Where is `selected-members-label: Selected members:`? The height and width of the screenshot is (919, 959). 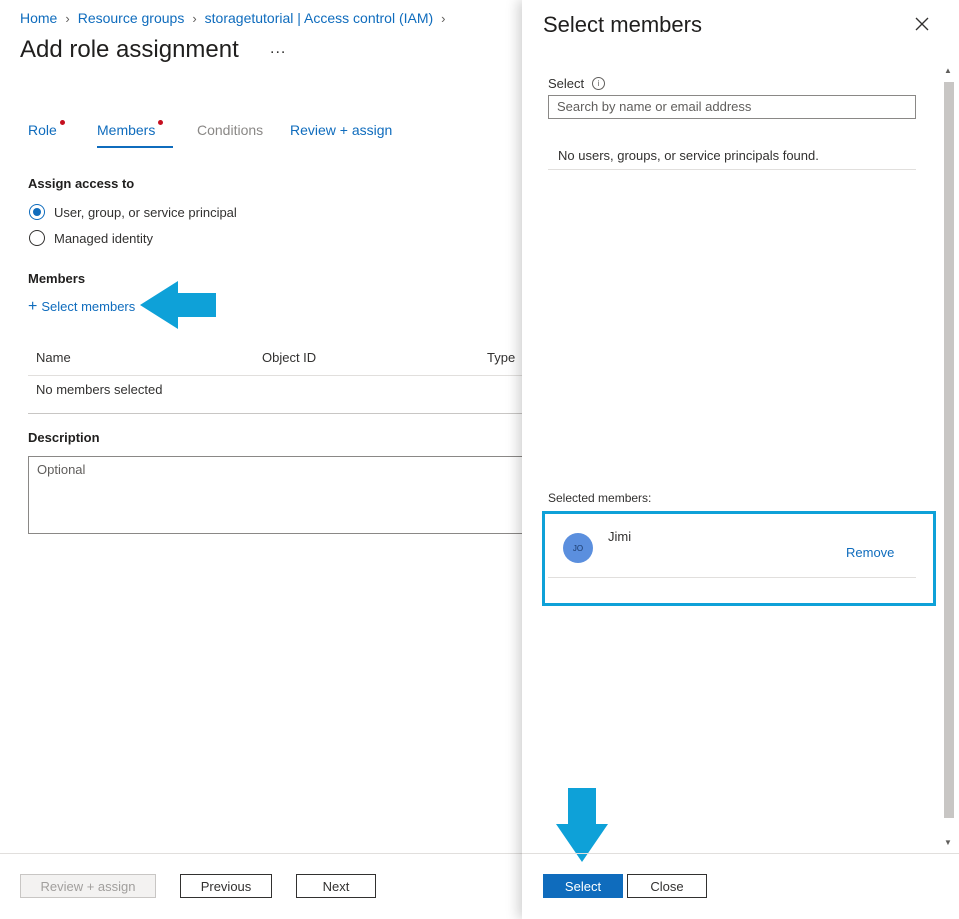
selected-members-label: Selected members: is located at coordinates (600, 498).